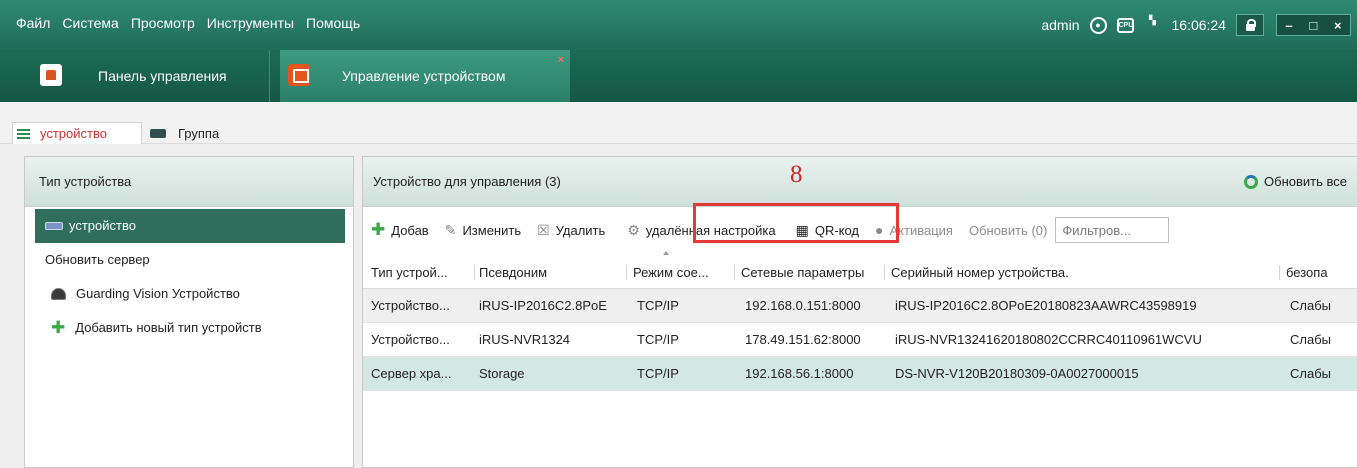 This screenshot has width=1357, height=468. What do you see at coordinates (333, 23) in the screenshot?
I see `menu-help: Помощь` at bounding box center [333, 23].